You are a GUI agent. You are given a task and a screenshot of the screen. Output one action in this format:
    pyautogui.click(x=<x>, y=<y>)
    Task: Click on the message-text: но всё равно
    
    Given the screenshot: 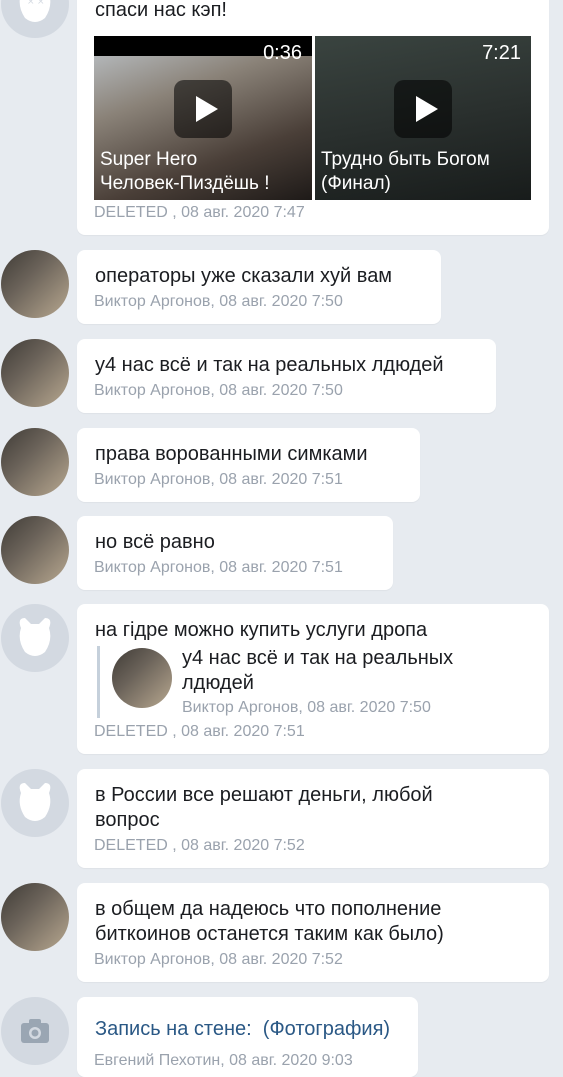 What is the action you would take?
    pyautogui.click(x=155, y=542)
    